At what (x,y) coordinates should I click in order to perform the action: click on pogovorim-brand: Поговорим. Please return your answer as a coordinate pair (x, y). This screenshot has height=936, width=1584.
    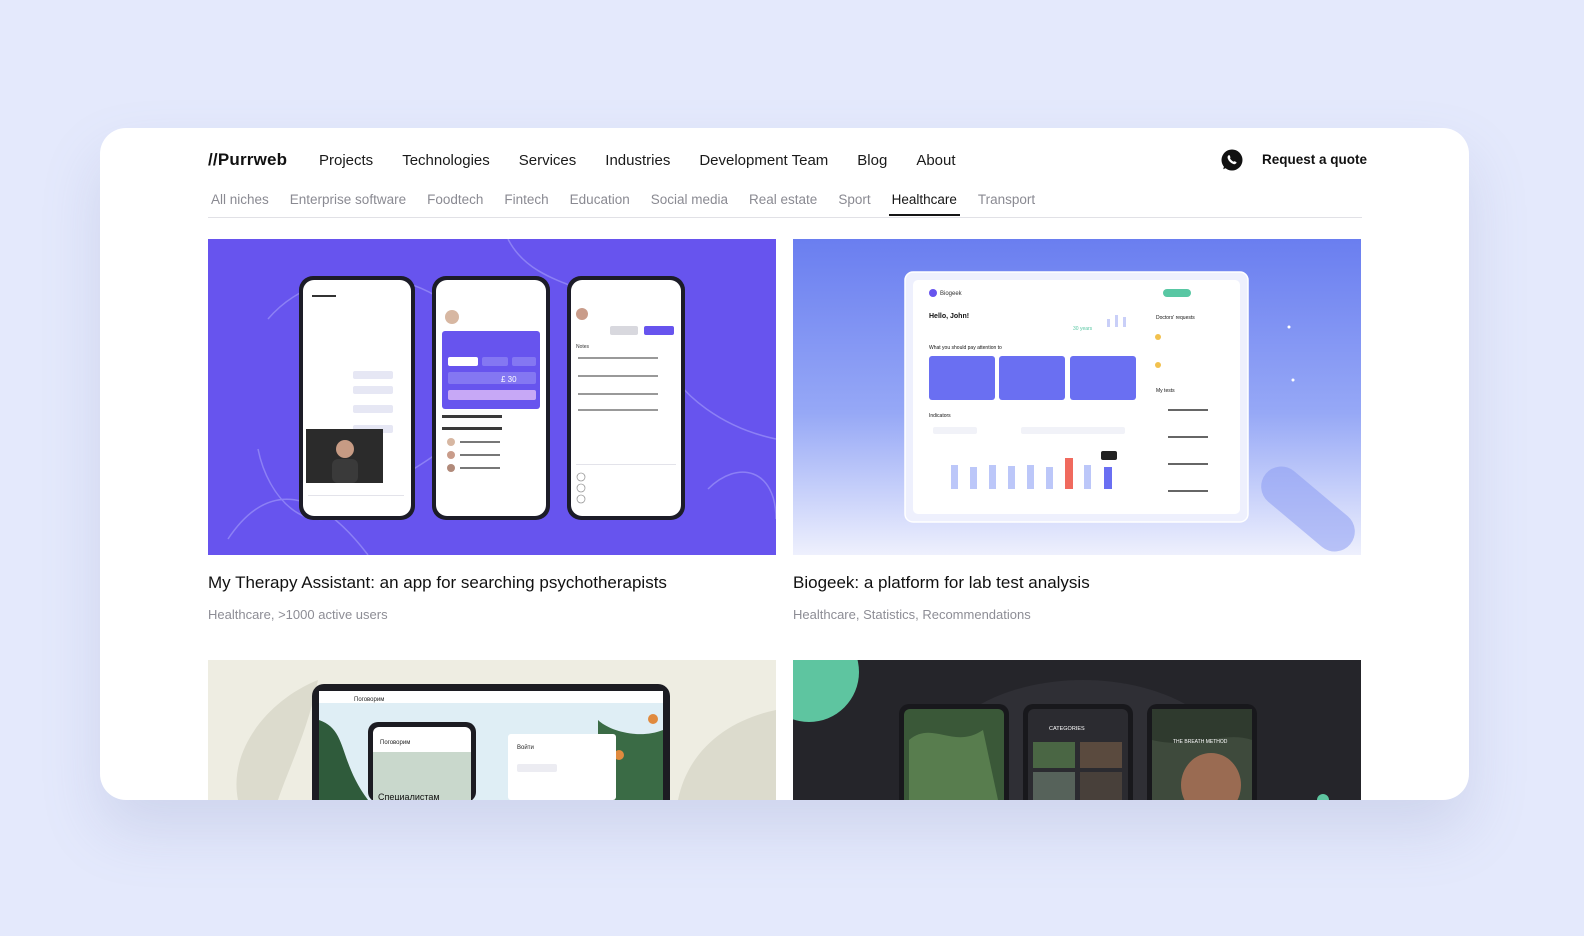
    Looking at the image, I should click on (369, 700).